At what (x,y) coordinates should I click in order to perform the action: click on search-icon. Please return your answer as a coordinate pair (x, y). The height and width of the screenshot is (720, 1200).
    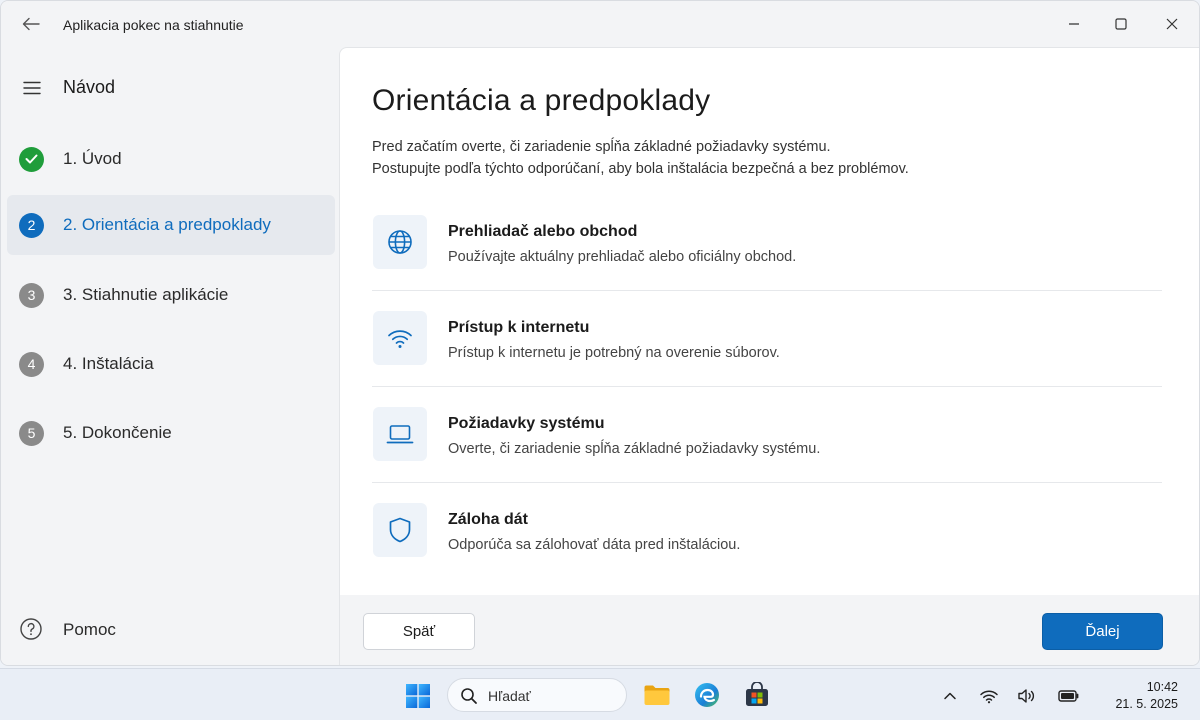
    Looking at the image, I should click on (469, 696).